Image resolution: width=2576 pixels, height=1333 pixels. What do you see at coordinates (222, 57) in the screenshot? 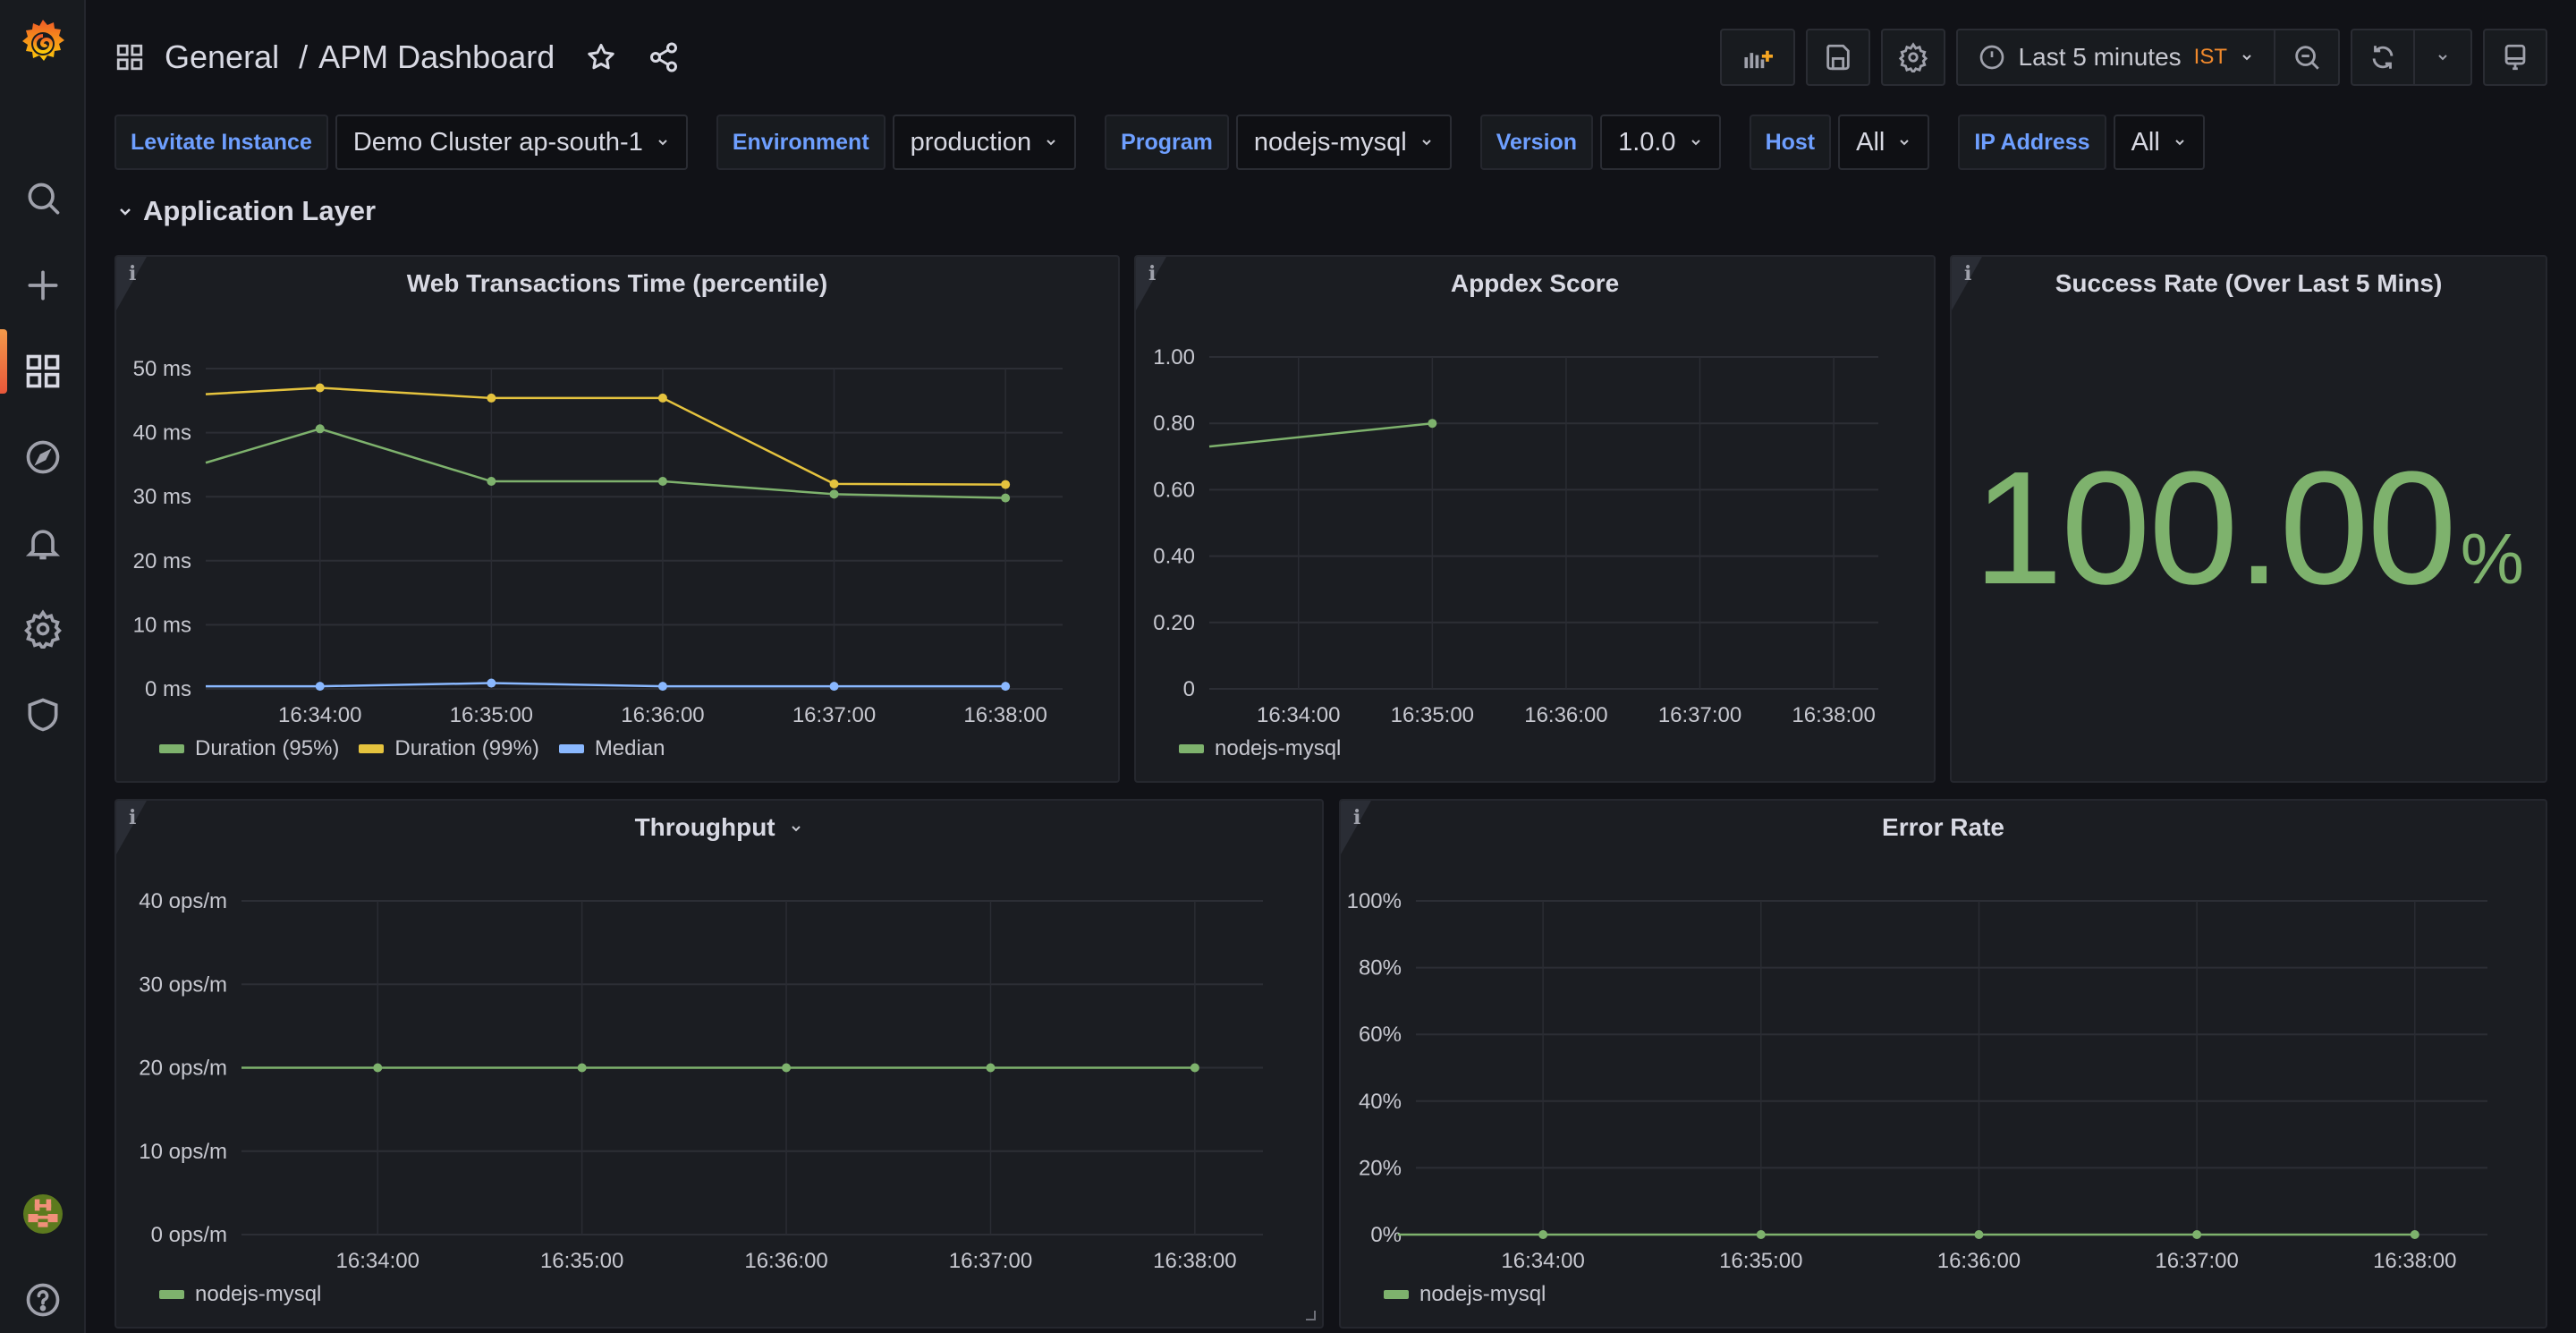
I see `breadcrumb-folder: General` at bounding box center [222, 57].